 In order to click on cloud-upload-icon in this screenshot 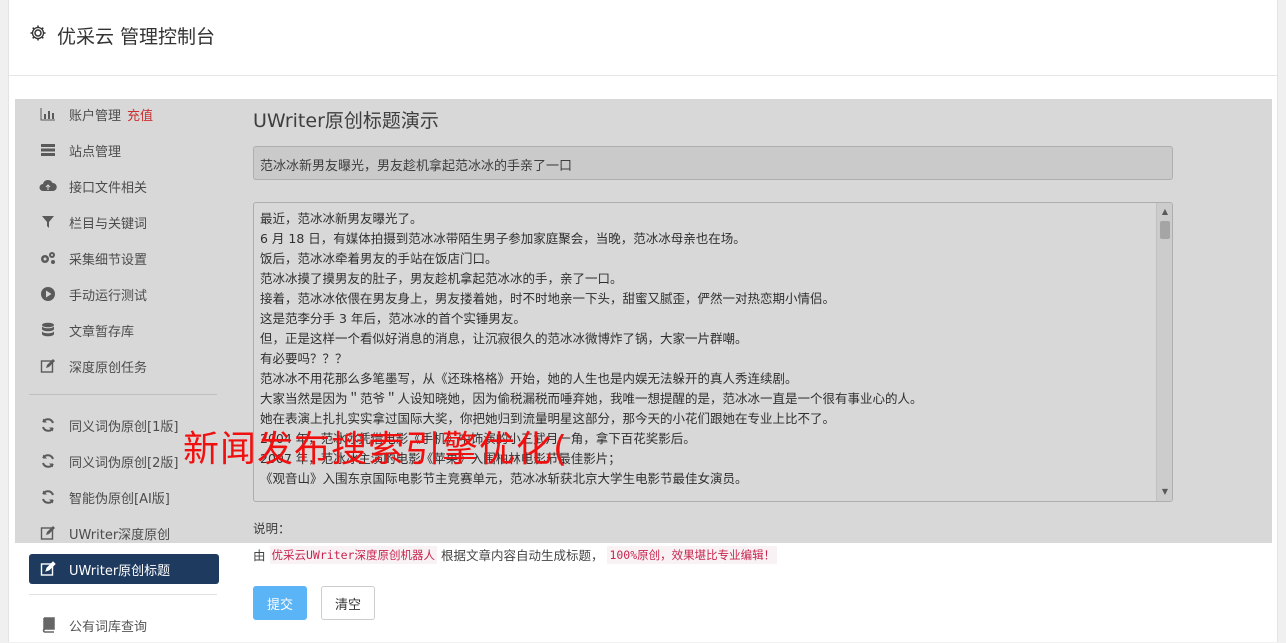, I will do `click(48, 186)`.